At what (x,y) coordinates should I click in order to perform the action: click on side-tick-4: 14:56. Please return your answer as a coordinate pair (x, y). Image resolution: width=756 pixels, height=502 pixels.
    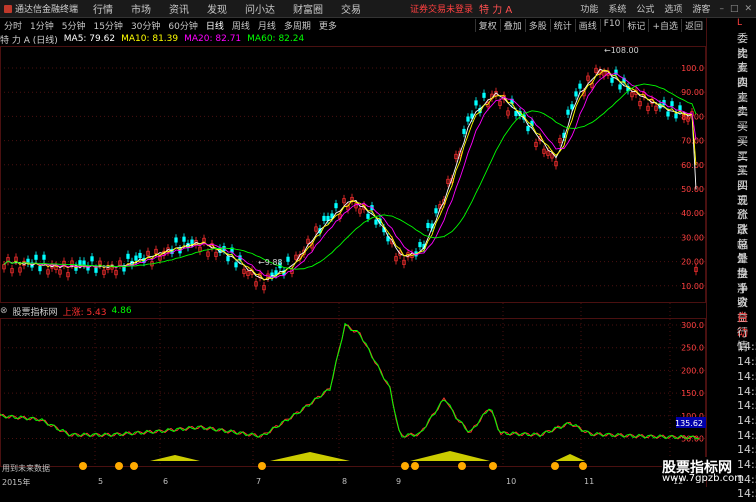
    Looking at the image, I should click on (746, 376).